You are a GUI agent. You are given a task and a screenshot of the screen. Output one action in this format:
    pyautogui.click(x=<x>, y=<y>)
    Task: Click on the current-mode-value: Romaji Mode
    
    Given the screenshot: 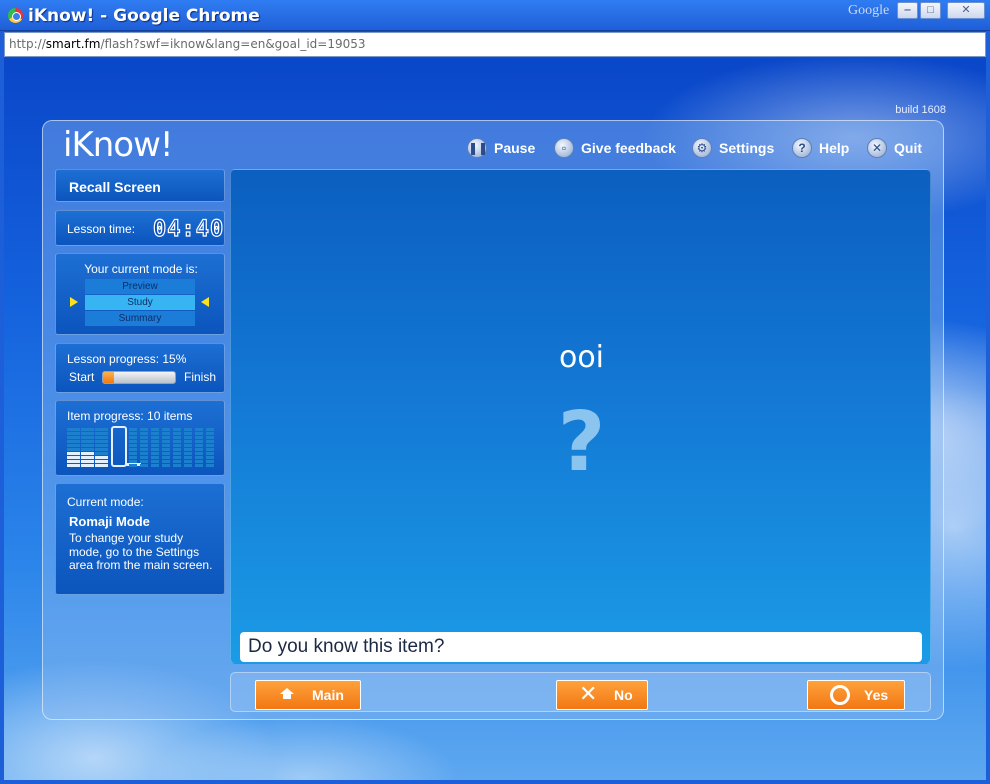 What is the action you would take?
    pyautogui.click(x=109, y=521)
    